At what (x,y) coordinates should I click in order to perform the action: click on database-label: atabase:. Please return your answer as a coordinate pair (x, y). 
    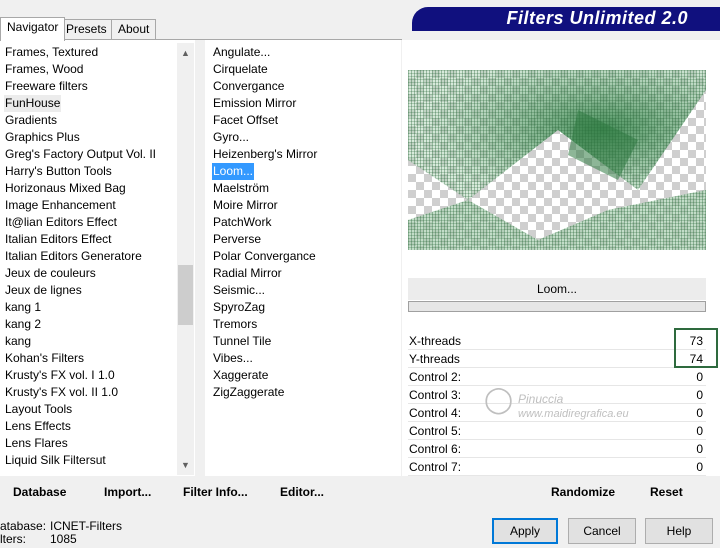
    Looking at the image, I should click on (23, 526).